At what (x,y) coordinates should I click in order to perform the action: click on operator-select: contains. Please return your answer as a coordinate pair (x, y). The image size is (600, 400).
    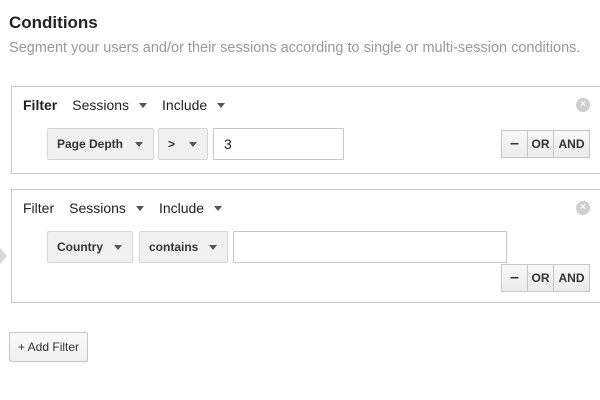
    Looking at the image, I should click on (183, 247).